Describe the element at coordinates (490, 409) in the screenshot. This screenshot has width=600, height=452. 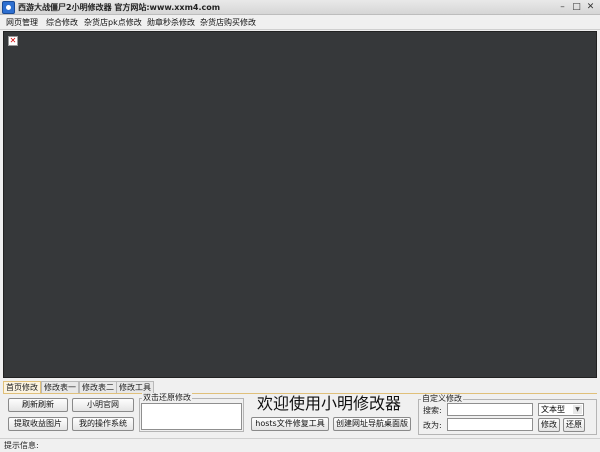
I see `search-input` at that location.